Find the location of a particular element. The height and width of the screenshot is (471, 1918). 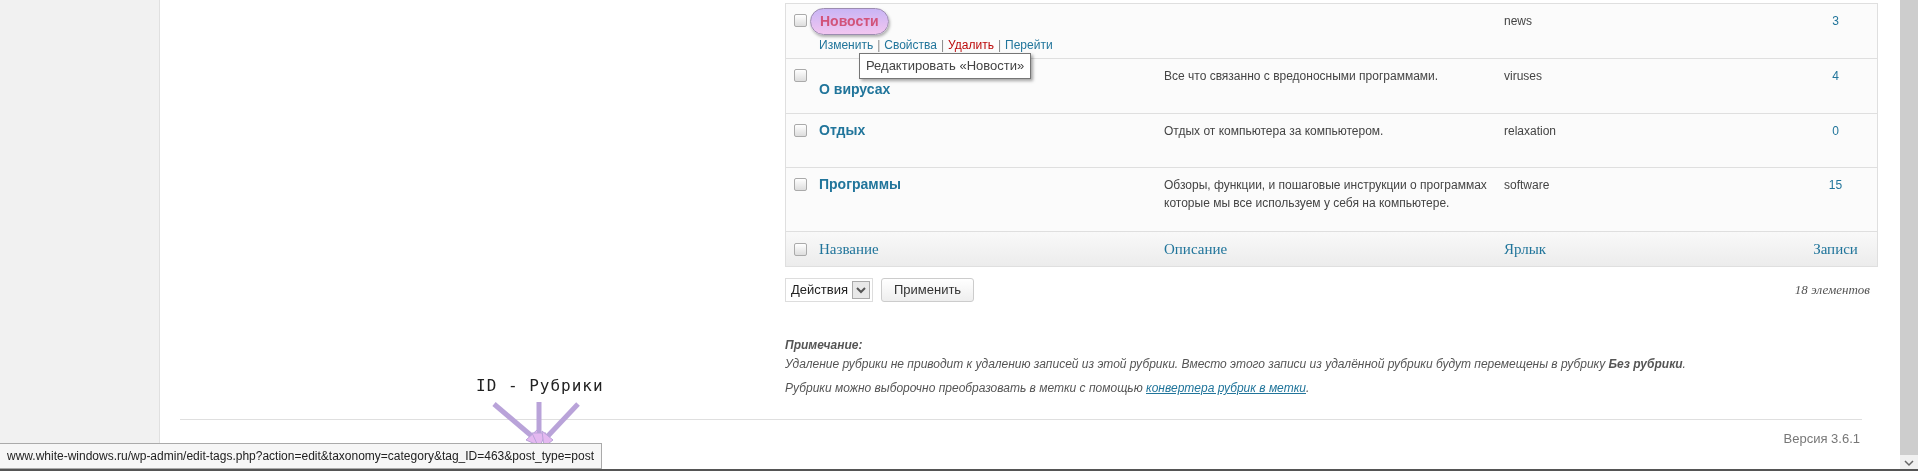

column-header-link: Описание is located at coordinates (1196, 249).